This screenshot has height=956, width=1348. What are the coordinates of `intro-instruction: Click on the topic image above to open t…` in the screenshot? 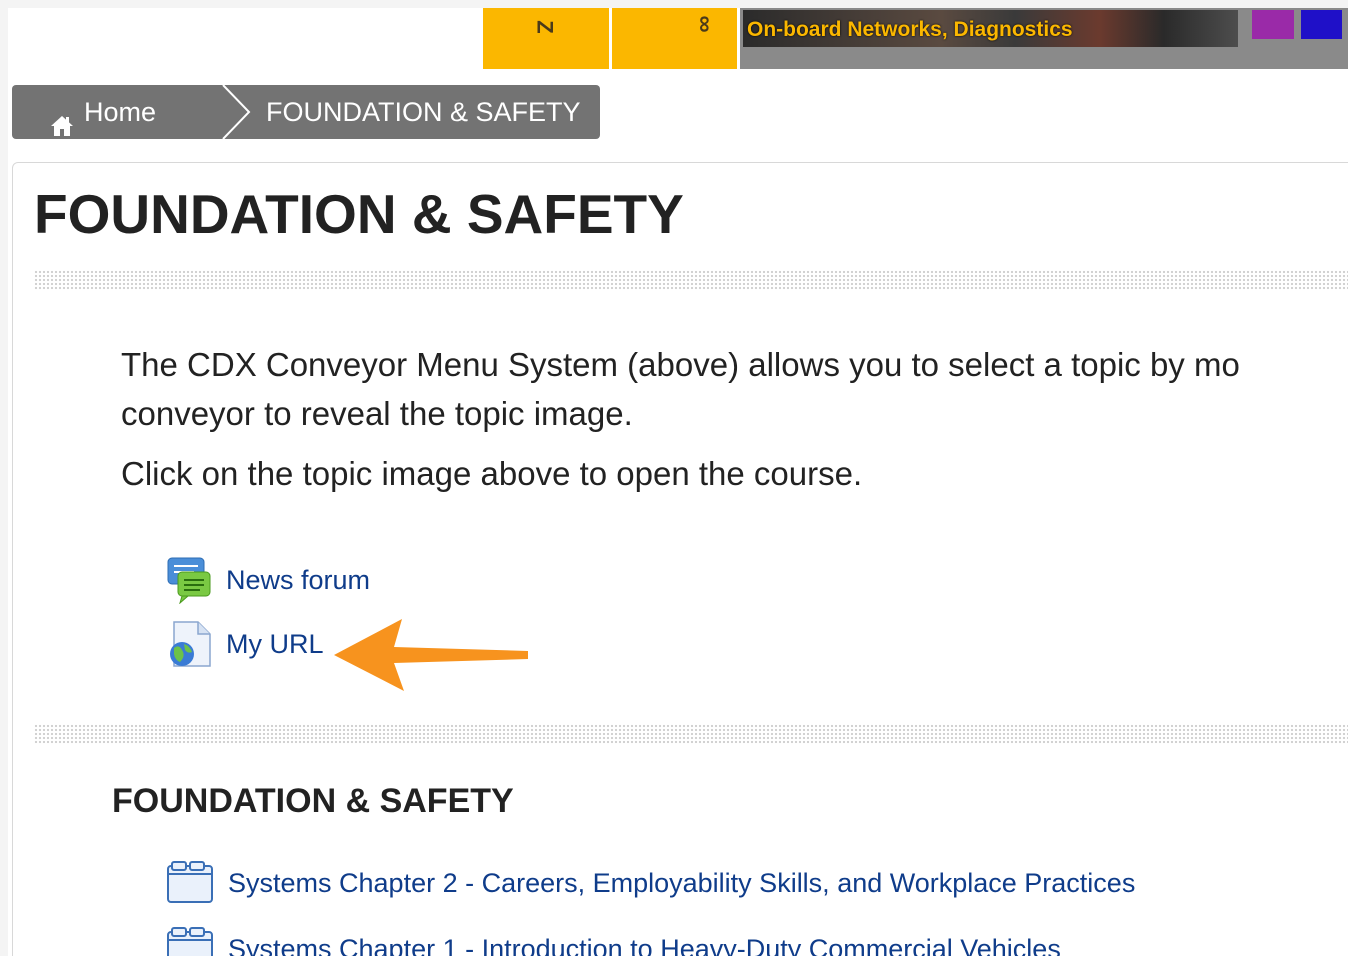 It's located at (492, 473).